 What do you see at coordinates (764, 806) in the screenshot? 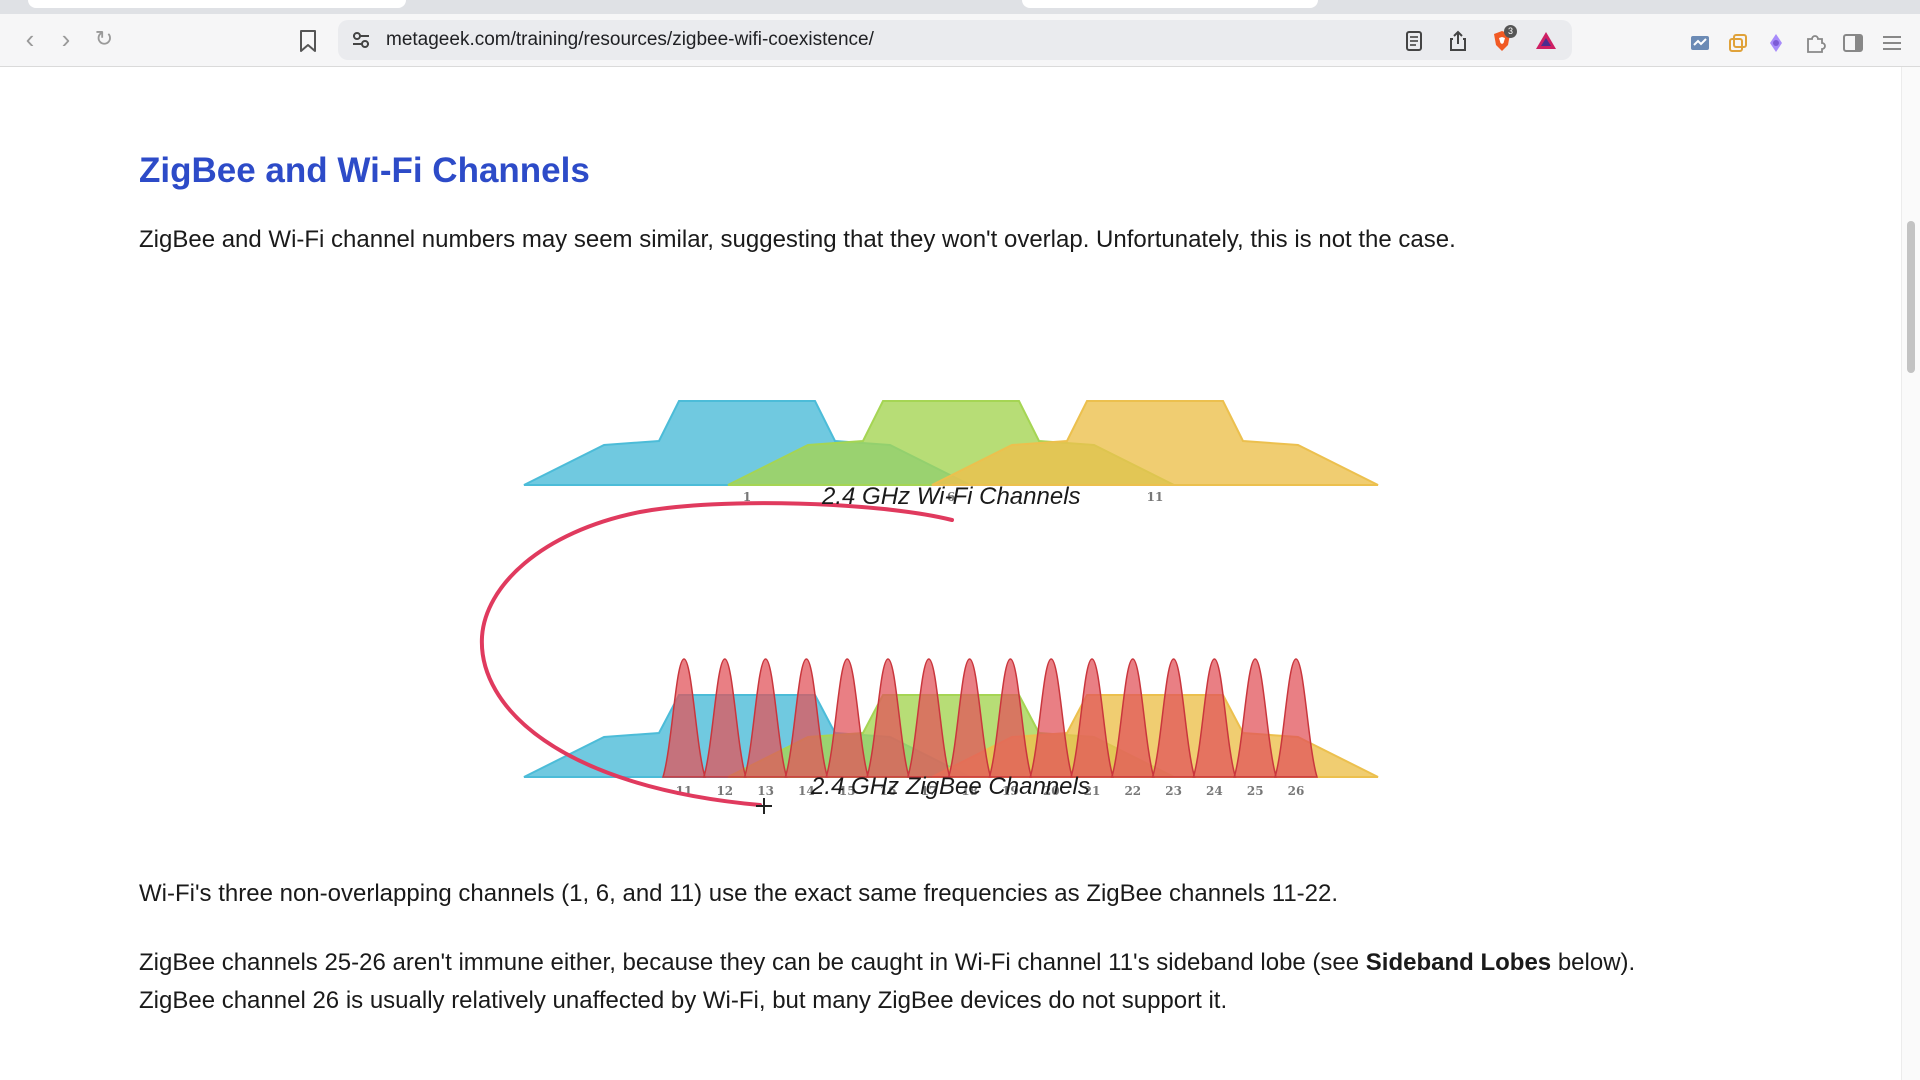
I see `crosshair-cursor-icon` at bounding box center [764, 806].